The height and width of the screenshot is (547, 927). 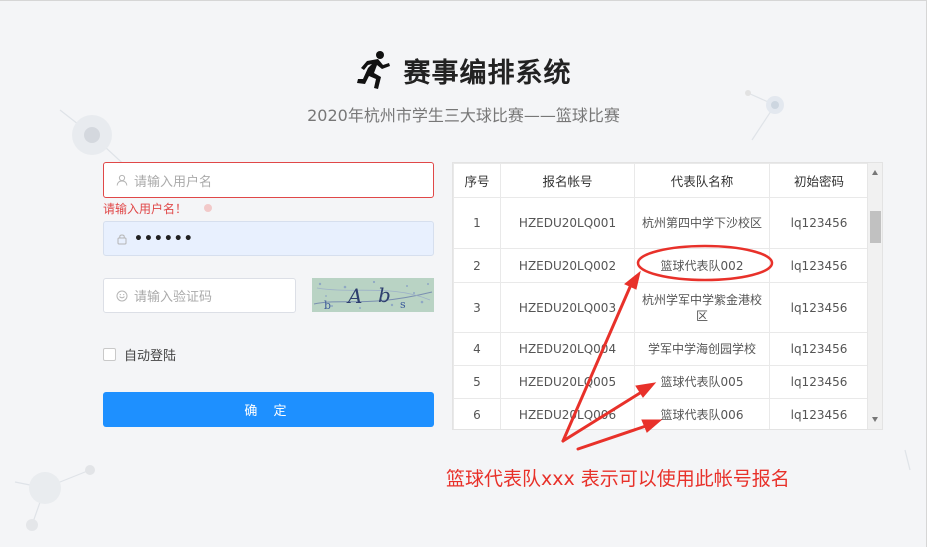 I want to click on table-header-row: 序号 报名帐号 代表队名称 初始密码, so click(x=661, y=180).